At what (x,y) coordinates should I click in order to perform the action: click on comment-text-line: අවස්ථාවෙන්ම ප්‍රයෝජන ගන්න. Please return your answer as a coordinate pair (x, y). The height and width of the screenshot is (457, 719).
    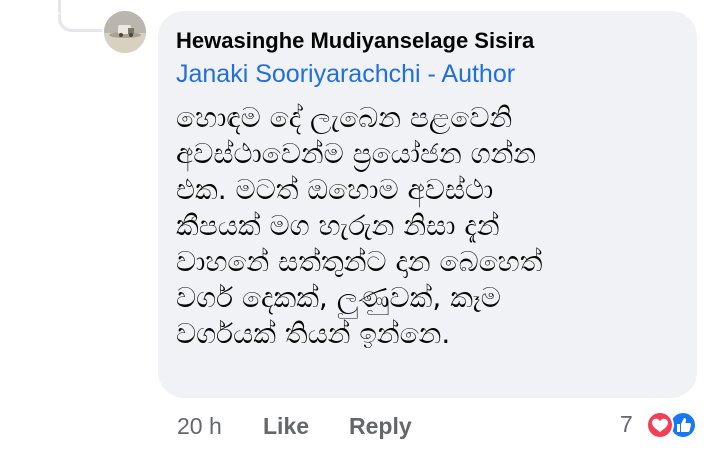
    Looking at the image, I should click on (356, 153).